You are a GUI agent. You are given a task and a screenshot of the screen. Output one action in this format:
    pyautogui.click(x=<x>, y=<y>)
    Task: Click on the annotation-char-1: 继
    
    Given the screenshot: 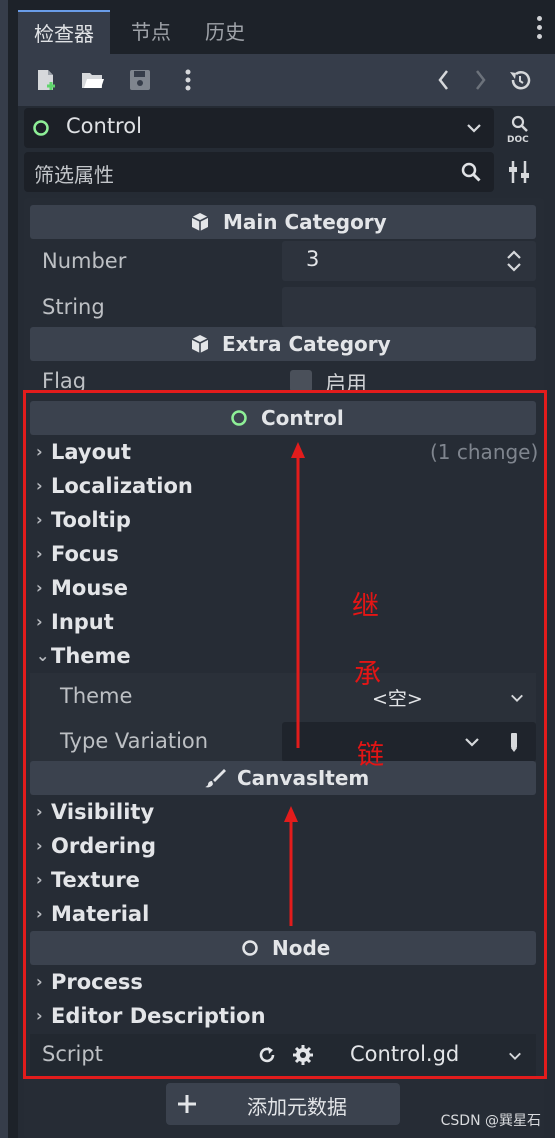 What is the action you would take?
    pyautogui.click(x=365, y=606)
    